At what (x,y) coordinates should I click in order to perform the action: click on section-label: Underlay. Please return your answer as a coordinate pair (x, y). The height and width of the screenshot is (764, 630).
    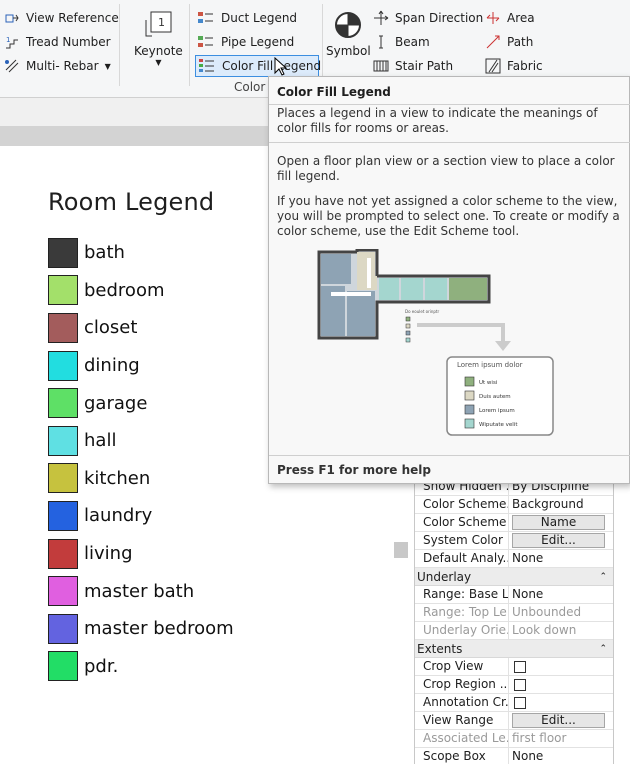
    Looking at the image, I should click on (444, 576).